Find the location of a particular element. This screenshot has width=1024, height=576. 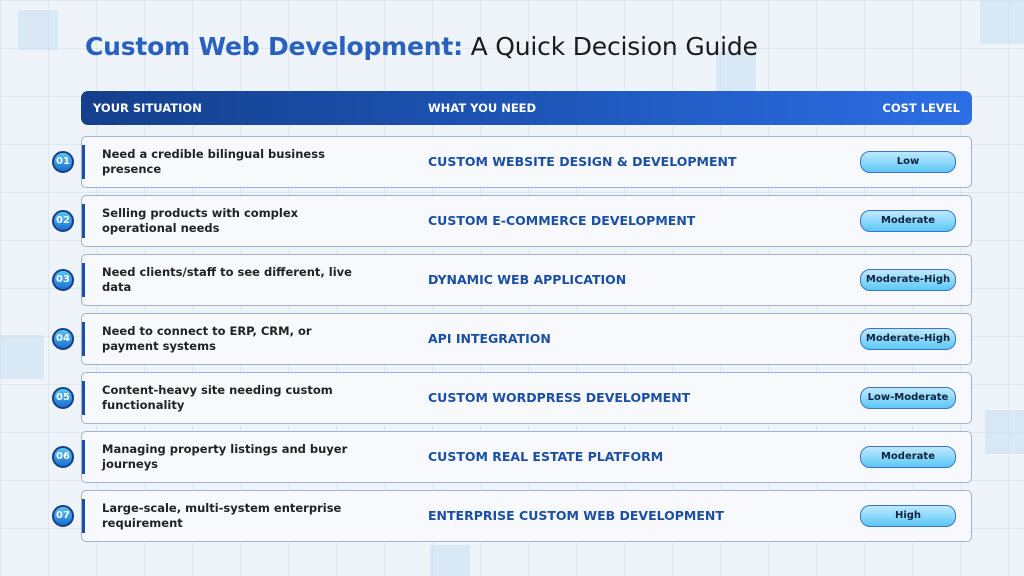

title-rest: A Quick Decision Guide is located at coordinates (610, 46).